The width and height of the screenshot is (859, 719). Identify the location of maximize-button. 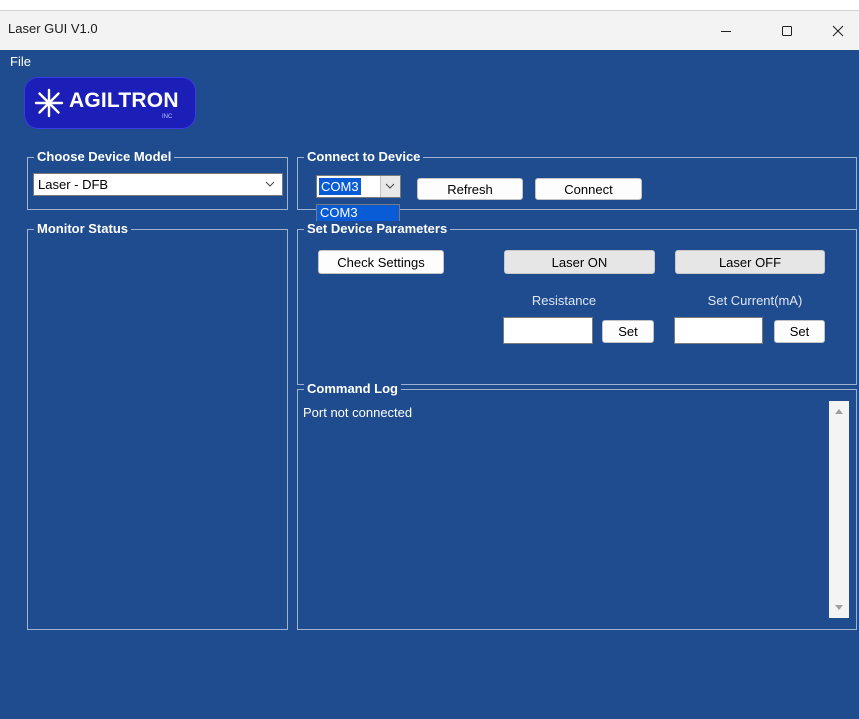
(787, 30).